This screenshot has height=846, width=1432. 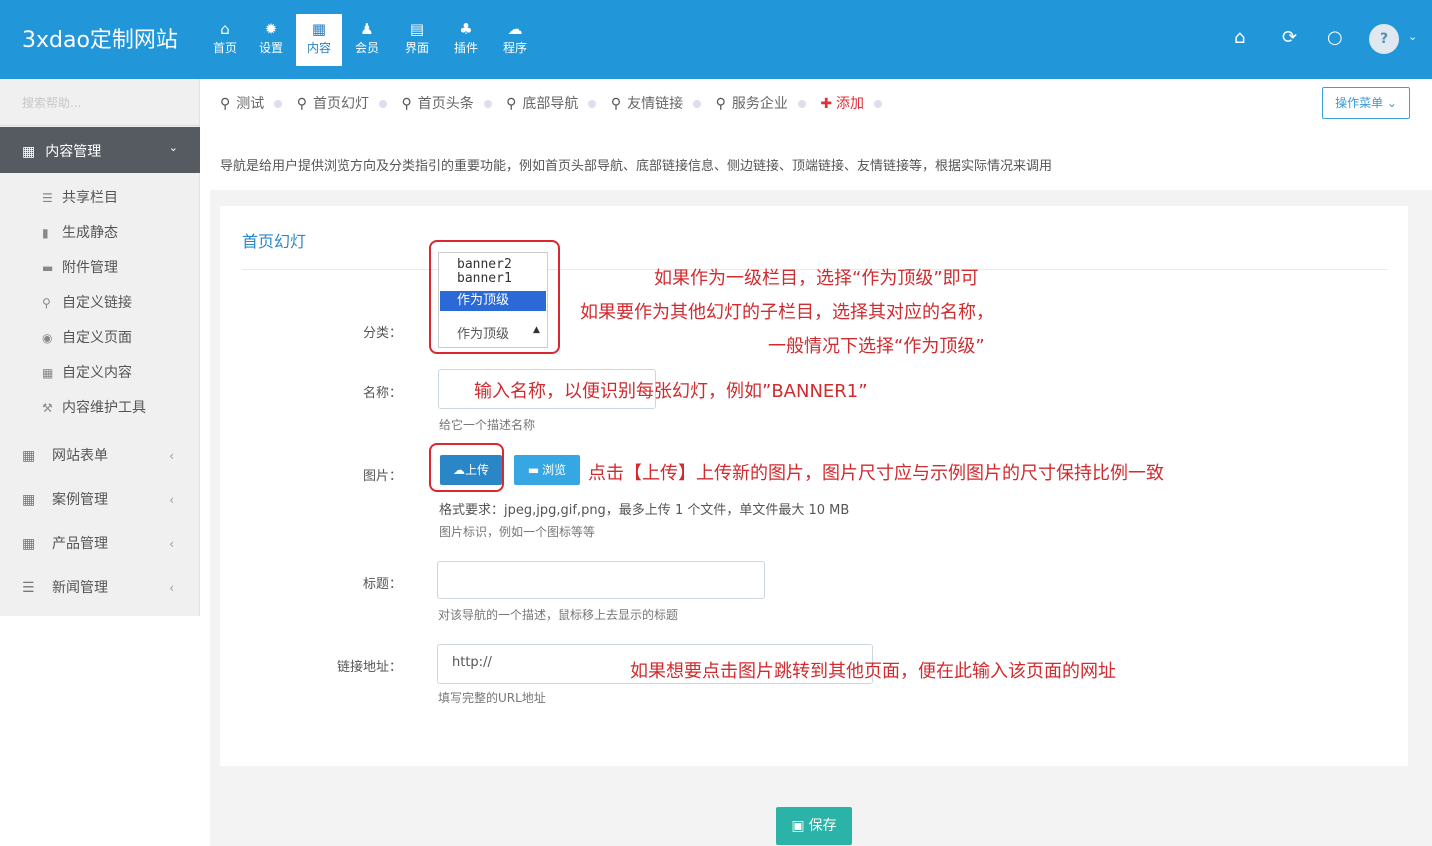 I want to click on title-input, so click(x=601, y=580).